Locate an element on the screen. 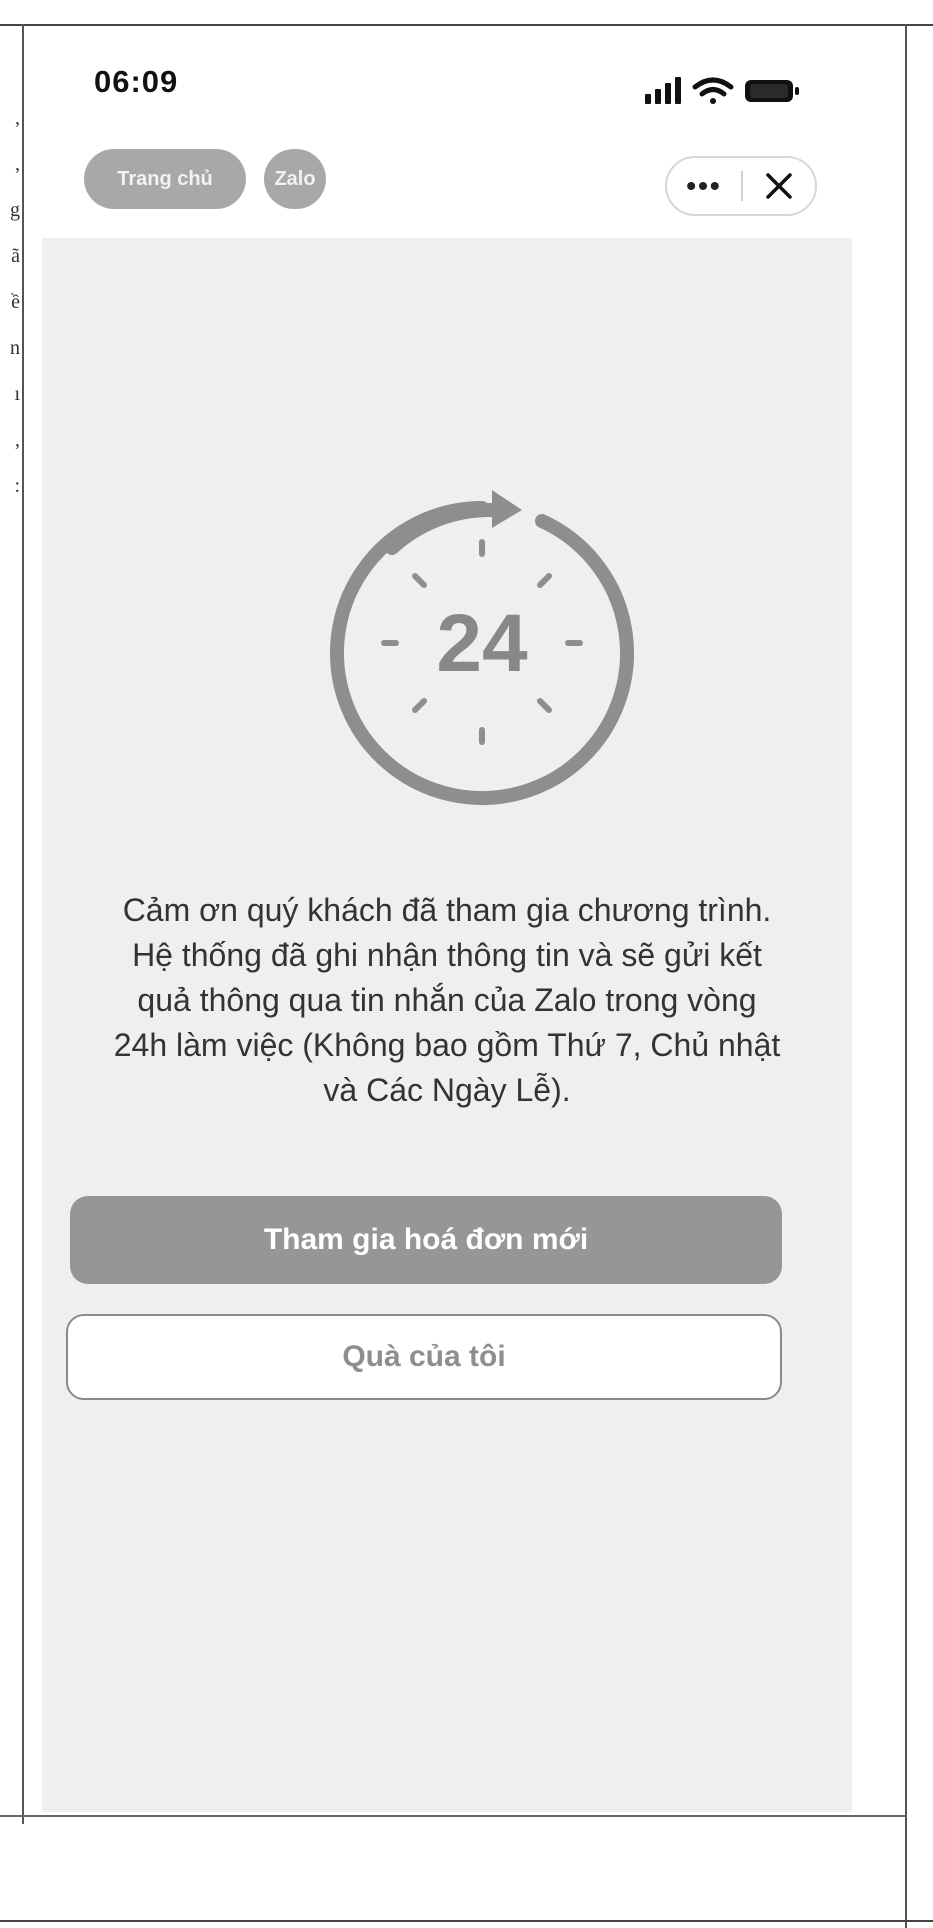  scan-border-bottom-outer is located at coordinates (466, 1921).